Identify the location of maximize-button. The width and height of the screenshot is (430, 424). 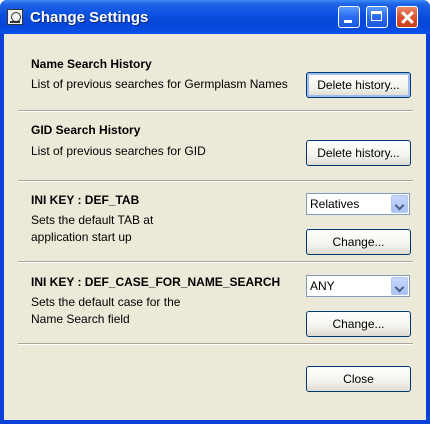
(377, 17).